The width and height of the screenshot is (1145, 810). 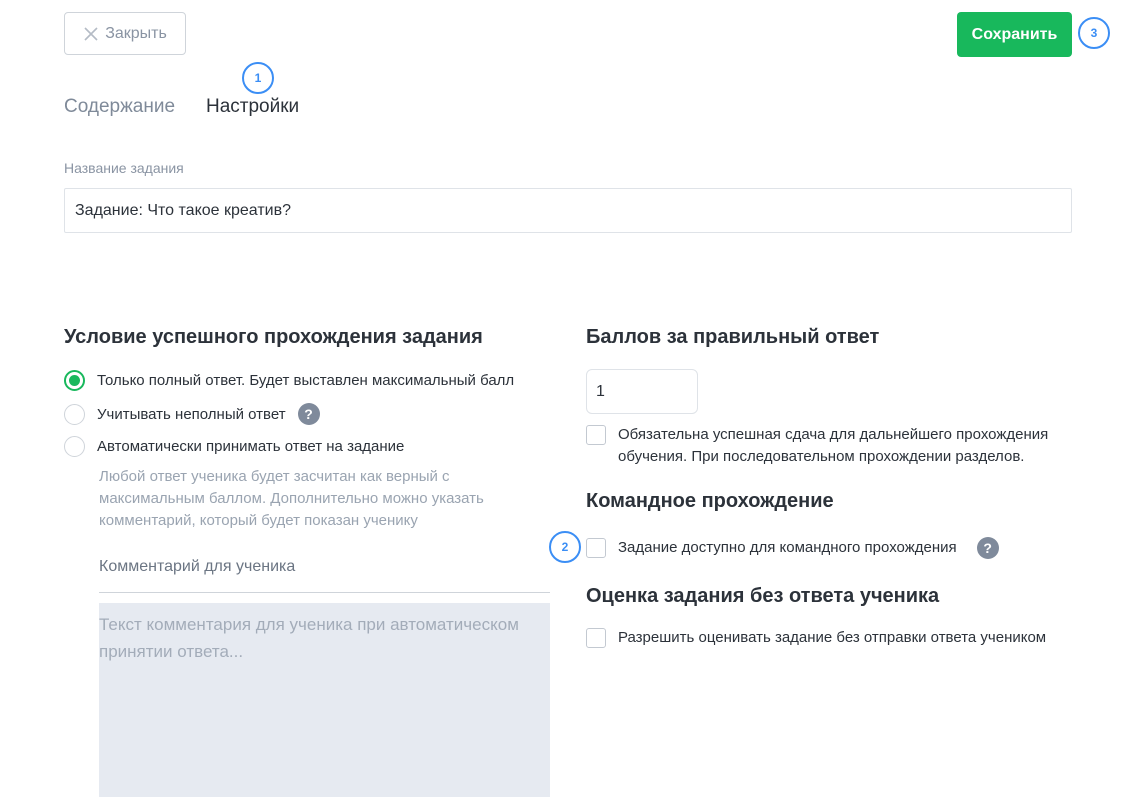 What do you see at coordinates (308, 414) in the screenshot?
I see `help-icon: ?` at bounding box center [308, 414].